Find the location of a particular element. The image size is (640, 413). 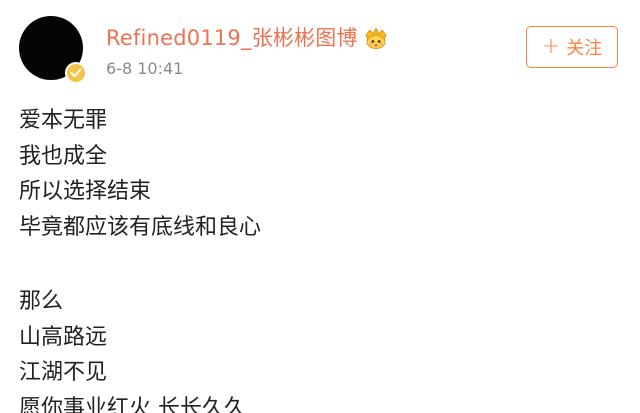

post-text-line: 毕竟都应该有底线和良心 is located at coordinates (140, 227).